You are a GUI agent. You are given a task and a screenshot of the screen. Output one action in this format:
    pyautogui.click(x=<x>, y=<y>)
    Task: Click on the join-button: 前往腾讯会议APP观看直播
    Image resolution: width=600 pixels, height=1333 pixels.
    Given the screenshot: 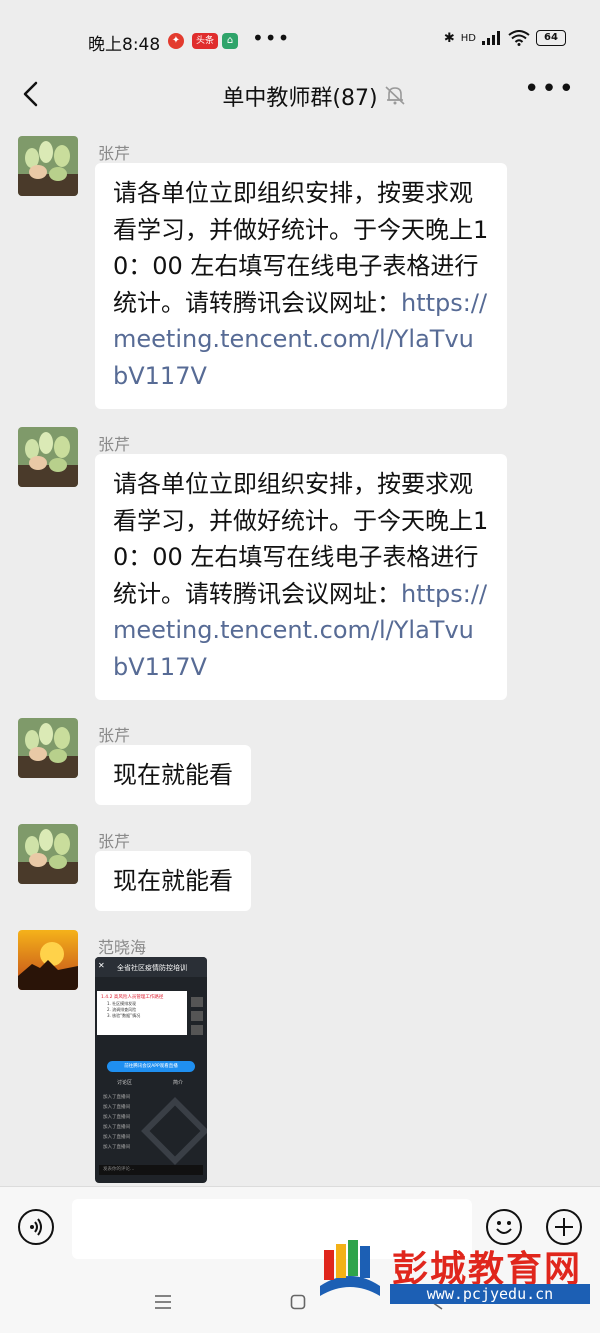 What is the action you would take?
    pyautogui.click(x=151, y=1066)
    